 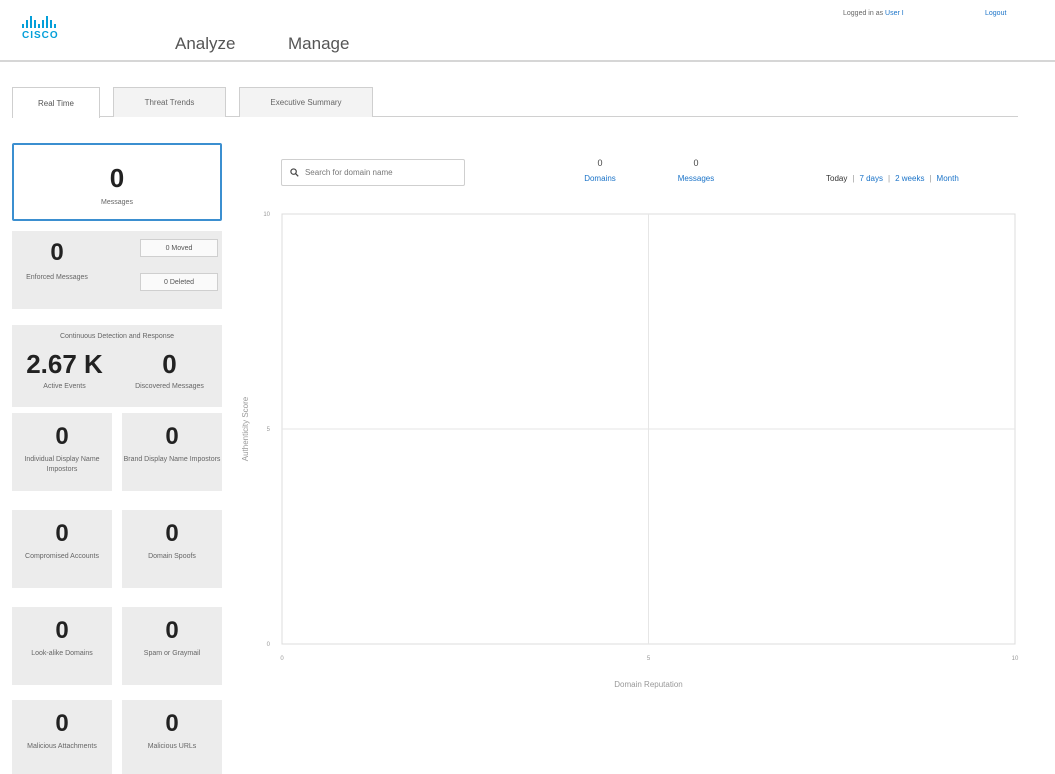 What do you see at coordinates (117, 178) in the screenshot?
I see `messages-count: 0` at bounding box center [117, 178].